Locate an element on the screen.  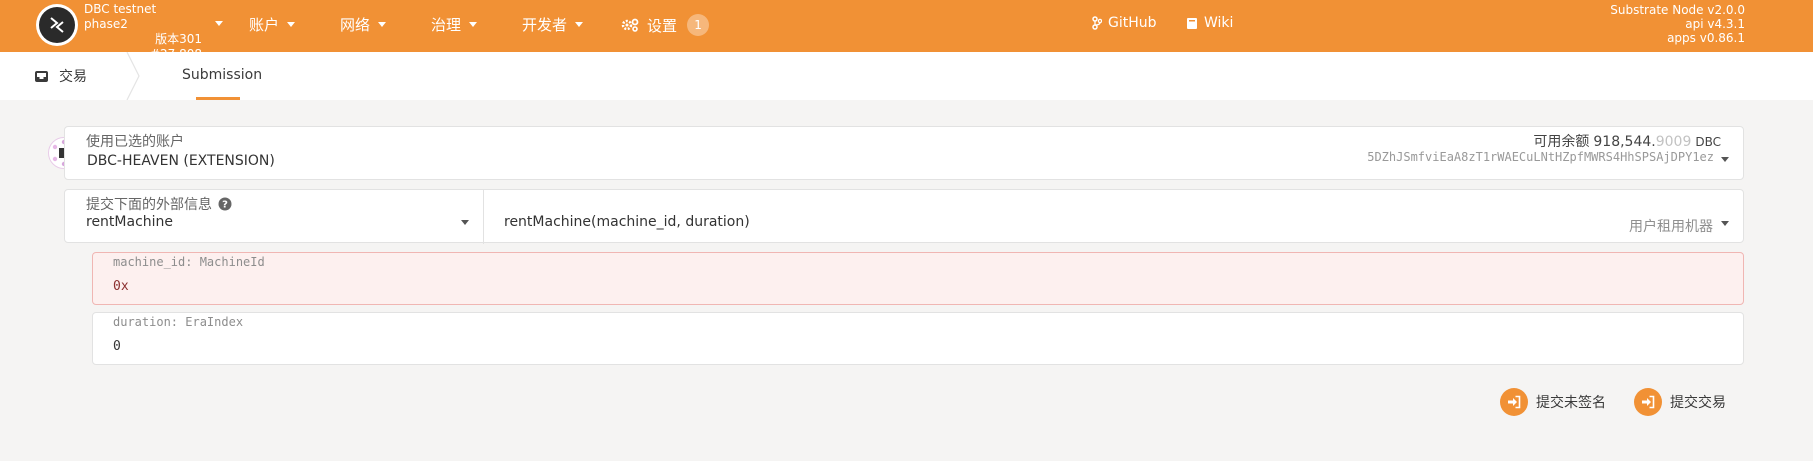
param-machine-id: machine_id: MachineId 0x is located at coordinates (918, 278).